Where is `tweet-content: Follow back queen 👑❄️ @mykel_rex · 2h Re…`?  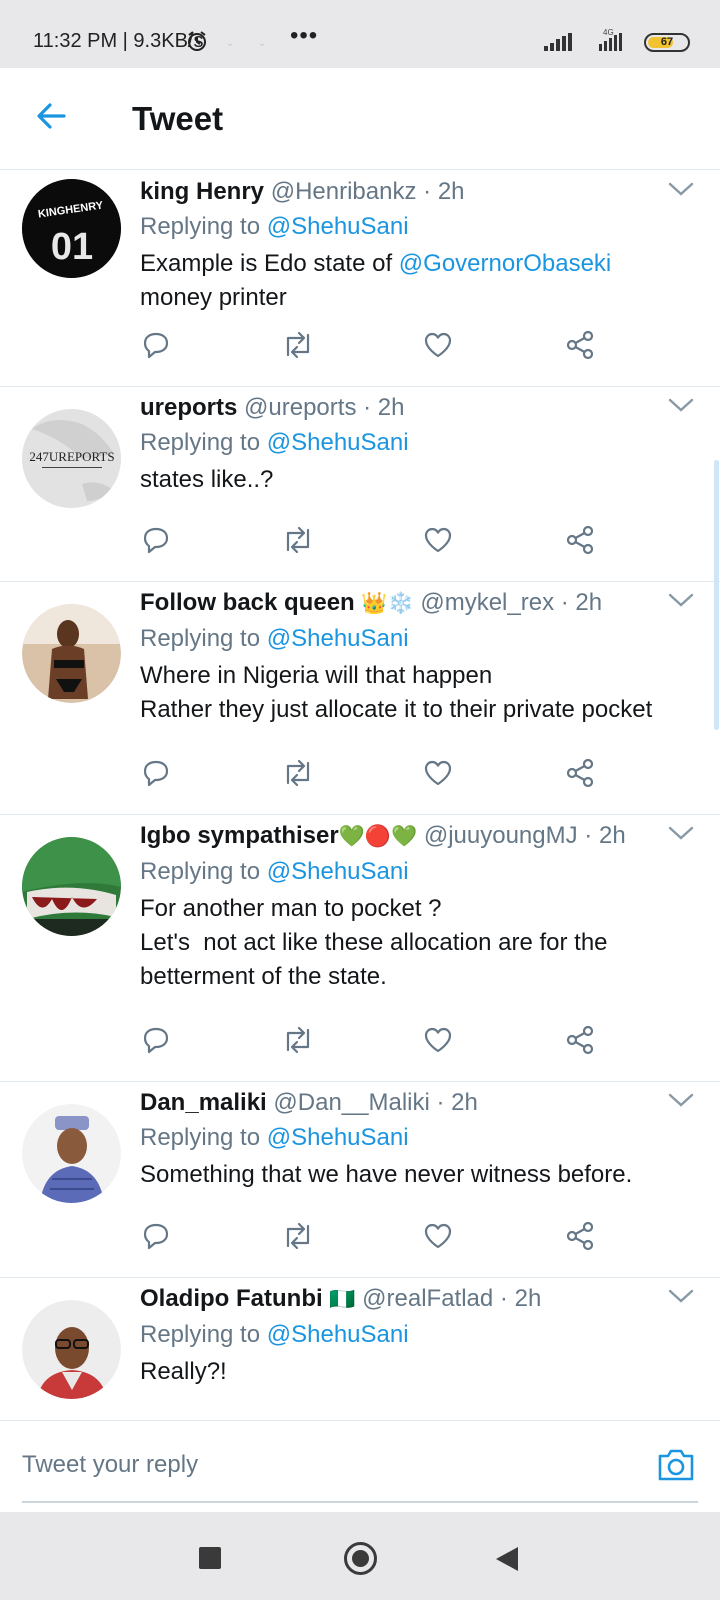 tweet-content: Follow back queen 👑❄️ @mykel_rex · 2h Re… is located at coordinates (400, 656).